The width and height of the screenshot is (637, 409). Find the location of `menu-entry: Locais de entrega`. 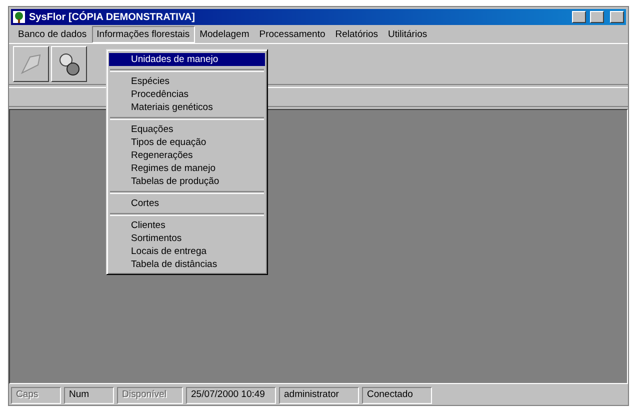

menu-entry: Locais de entrega is located at coordinates (187, 251).